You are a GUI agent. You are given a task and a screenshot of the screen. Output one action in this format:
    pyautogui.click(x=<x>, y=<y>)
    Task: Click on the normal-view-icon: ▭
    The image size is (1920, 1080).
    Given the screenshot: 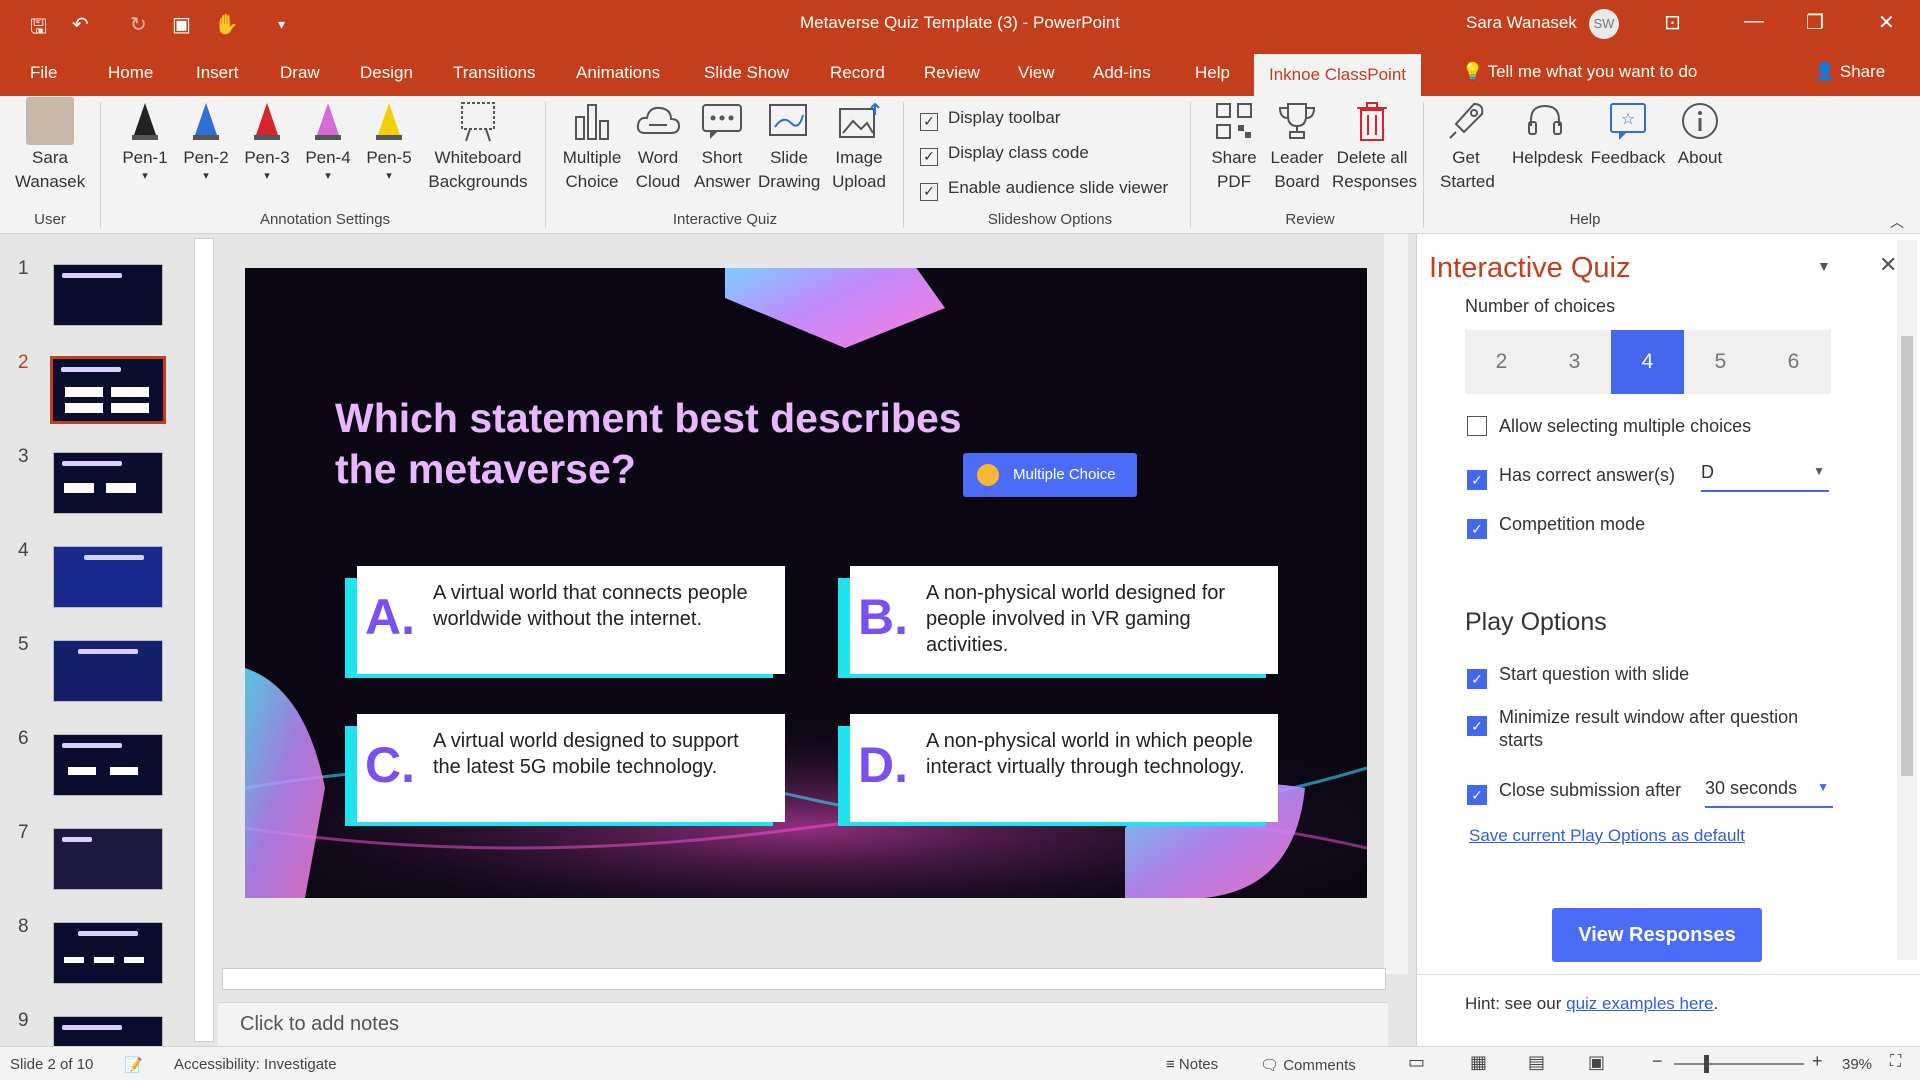 What is the action you would take?
    pyautogui.click(x=1416, y=1062)
    